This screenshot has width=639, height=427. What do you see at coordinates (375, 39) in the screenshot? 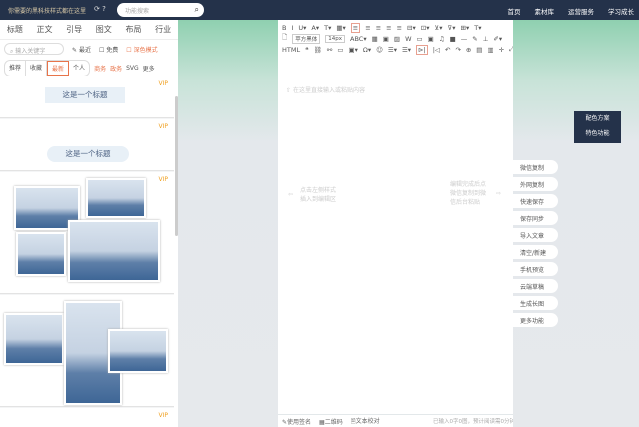
I see `insert-table-icon: ▦` at bounding box center [375, 39].